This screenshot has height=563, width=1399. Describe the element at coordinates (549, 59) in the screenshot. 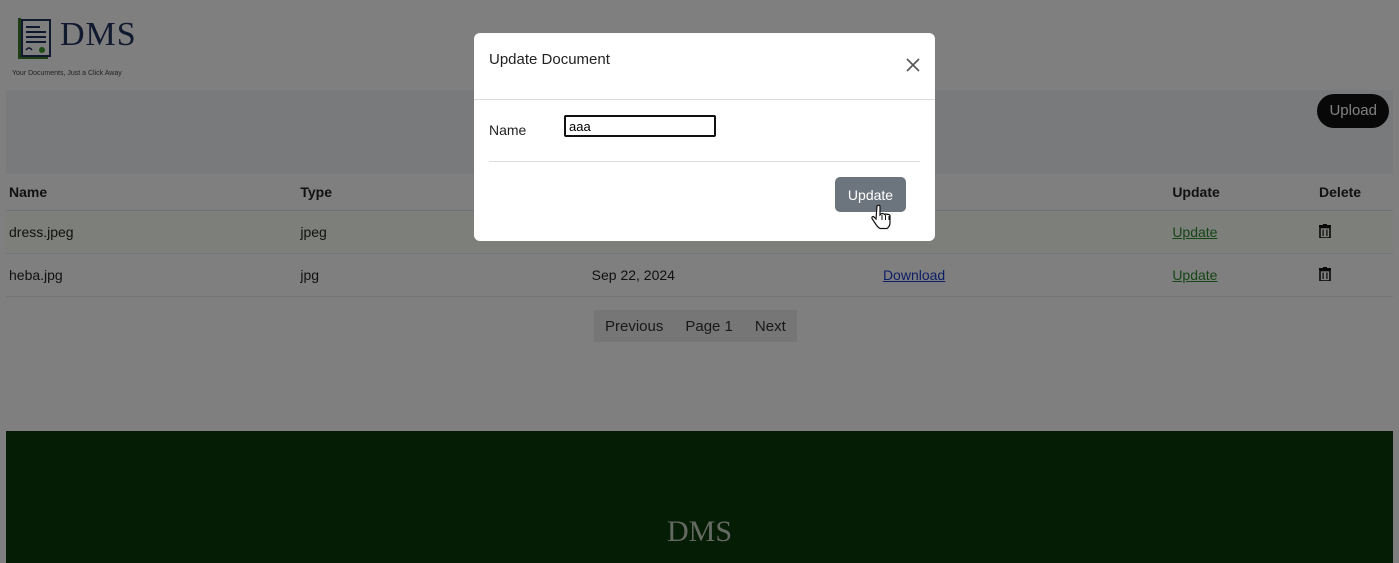

I see `modal-title: Update Document` at that location.